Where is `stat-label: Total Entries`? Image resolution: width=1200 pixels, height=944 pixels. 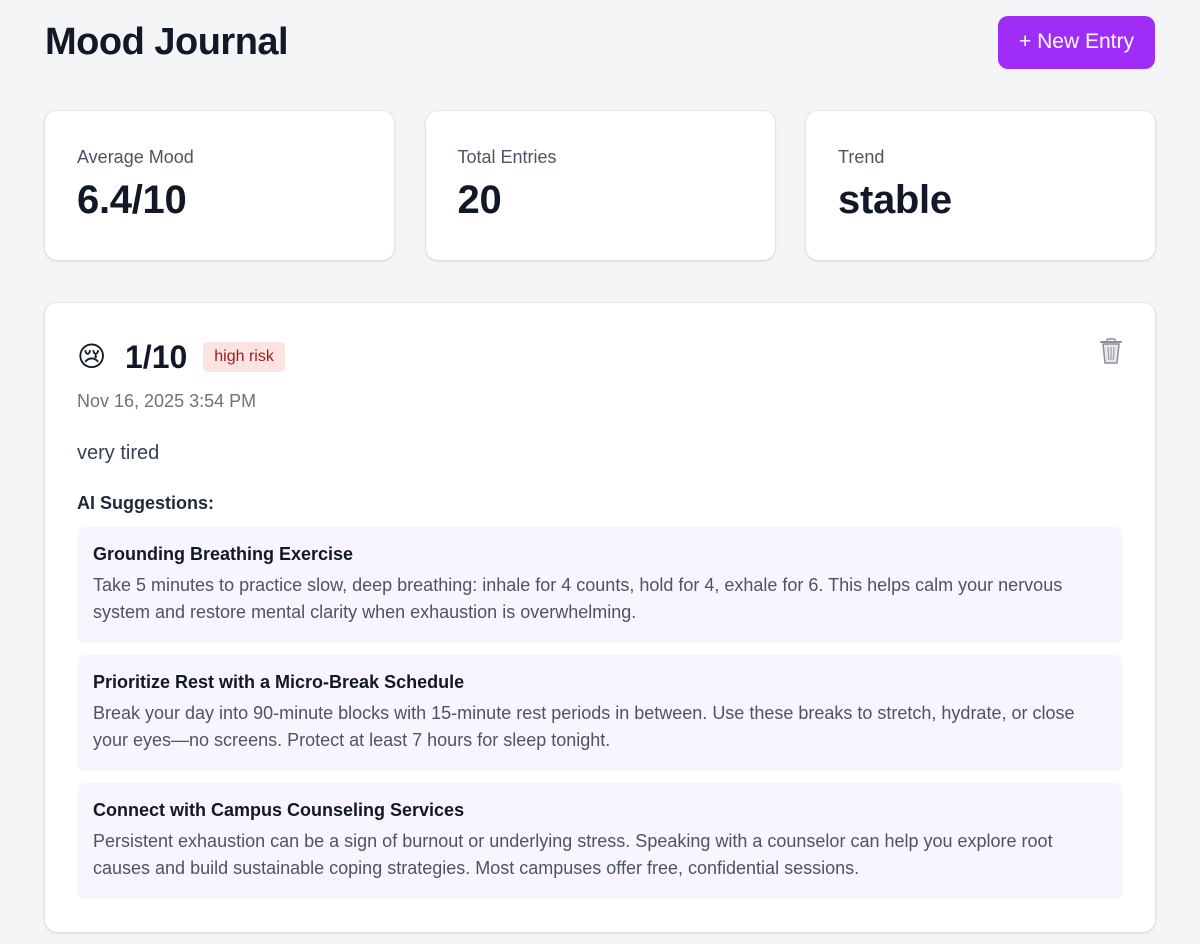 stat-label: Total Entries is located at coordinates (507, 157).